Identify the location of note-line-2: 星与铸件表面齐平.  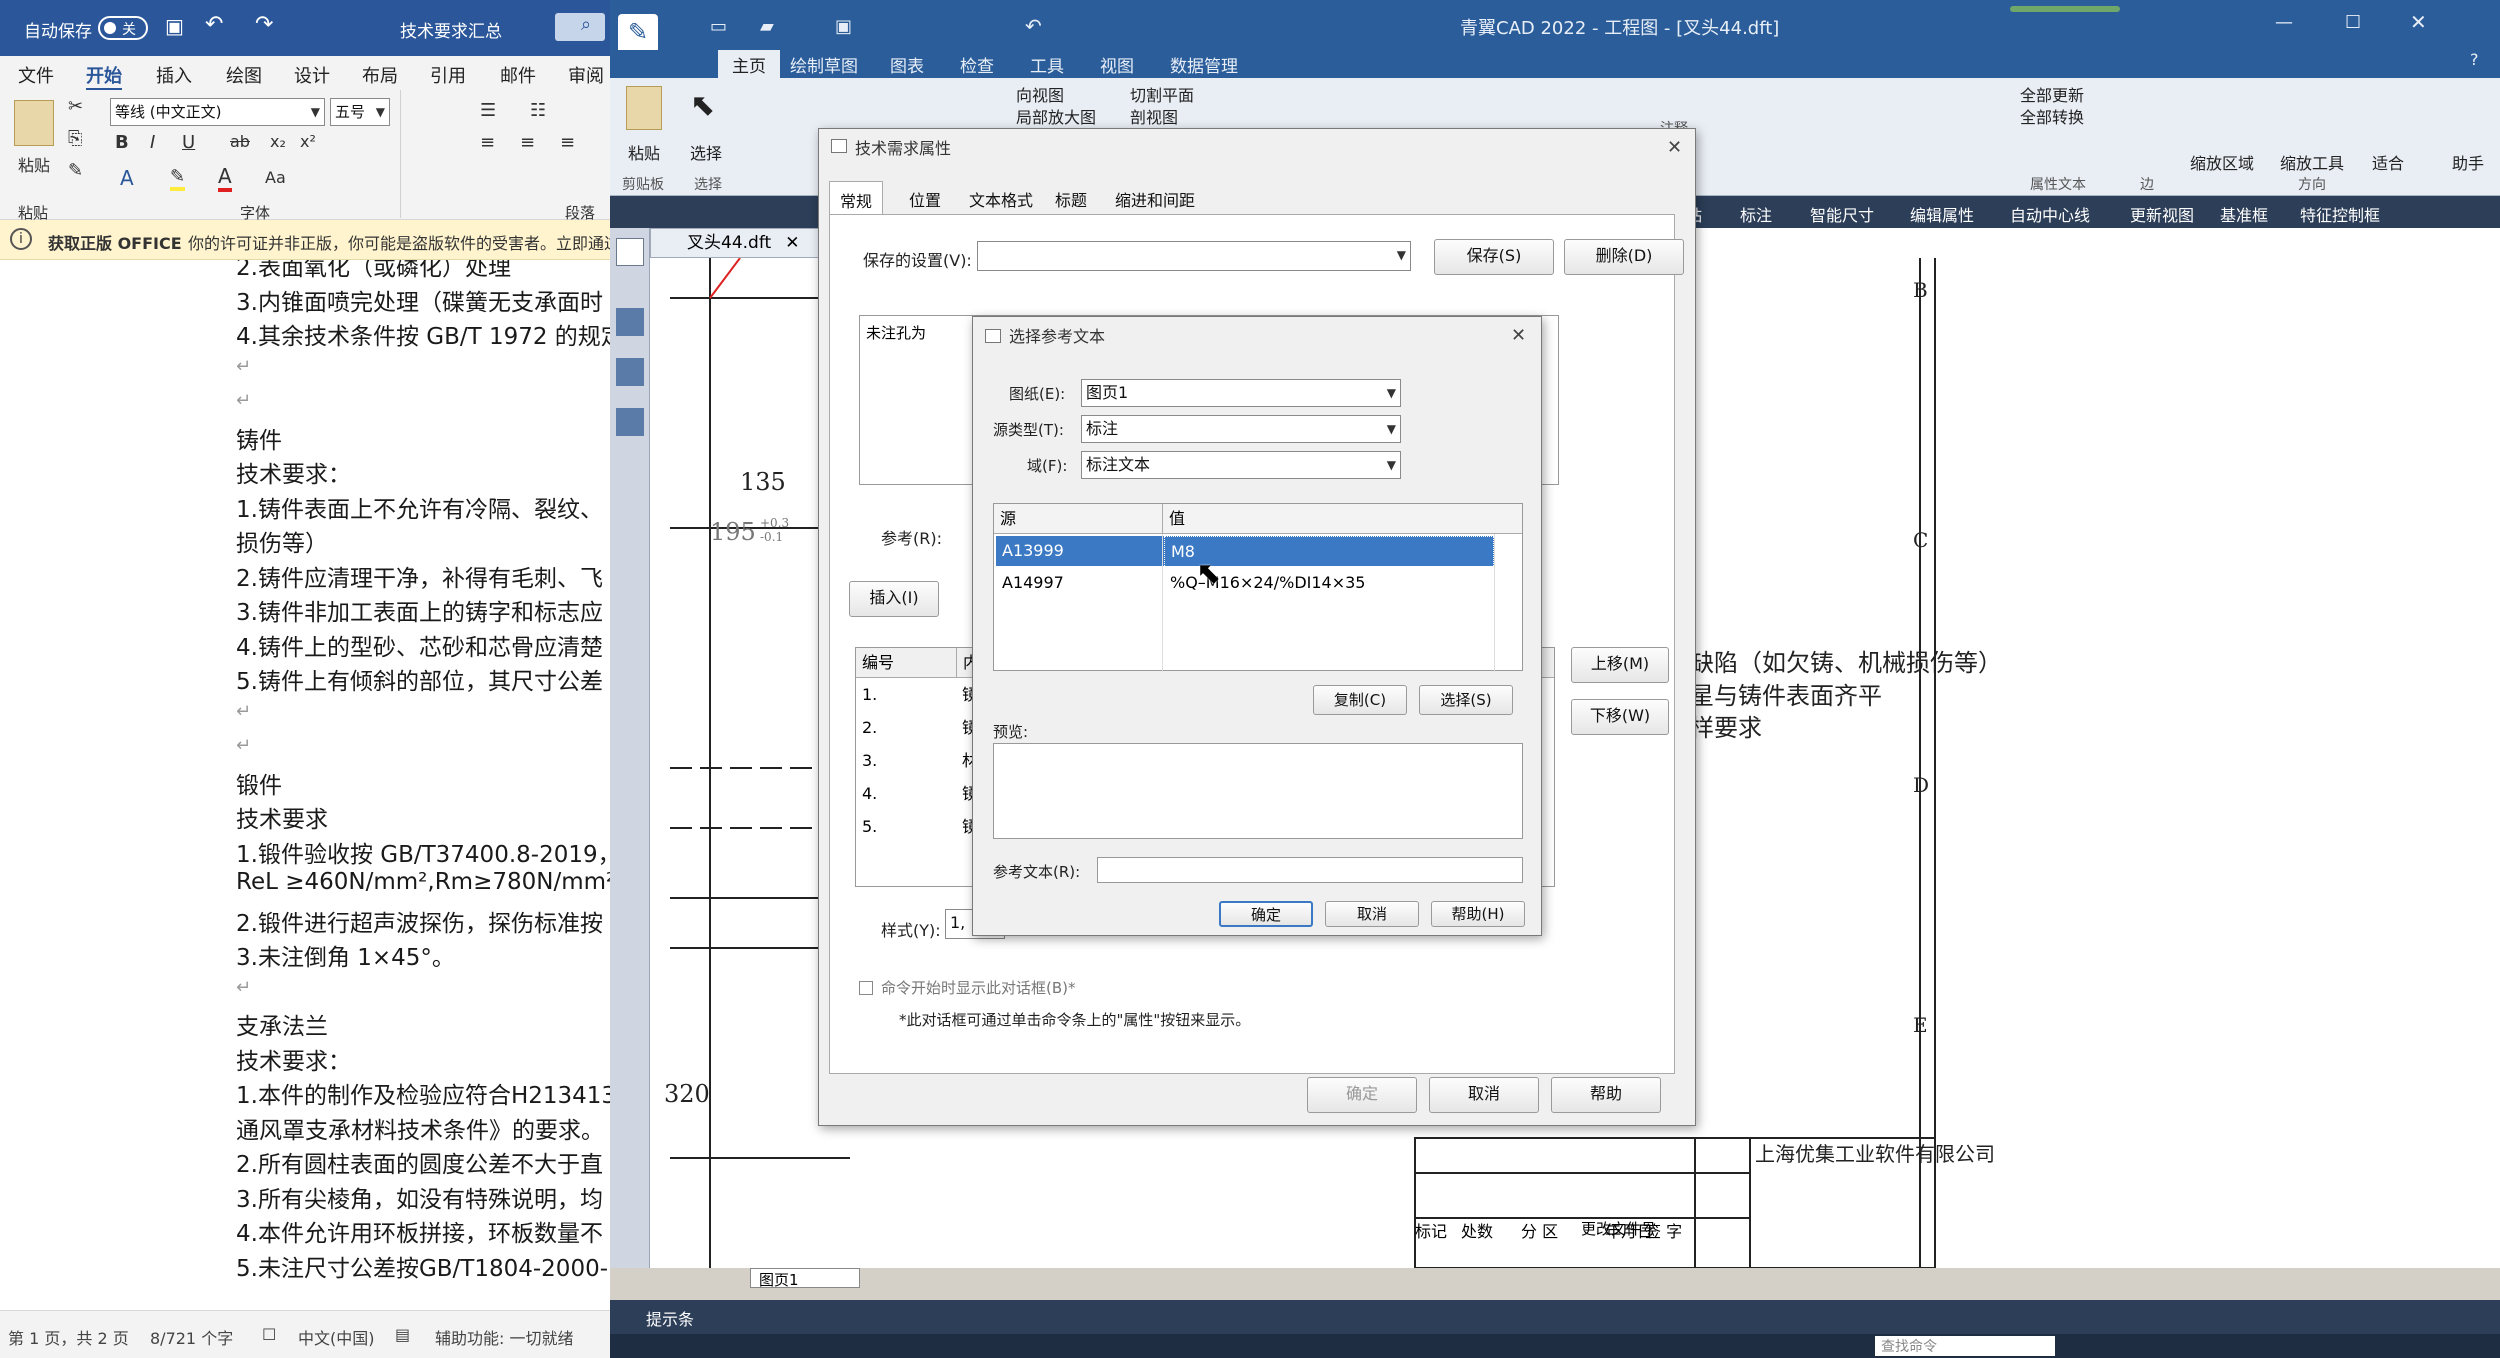
(1786, 693).